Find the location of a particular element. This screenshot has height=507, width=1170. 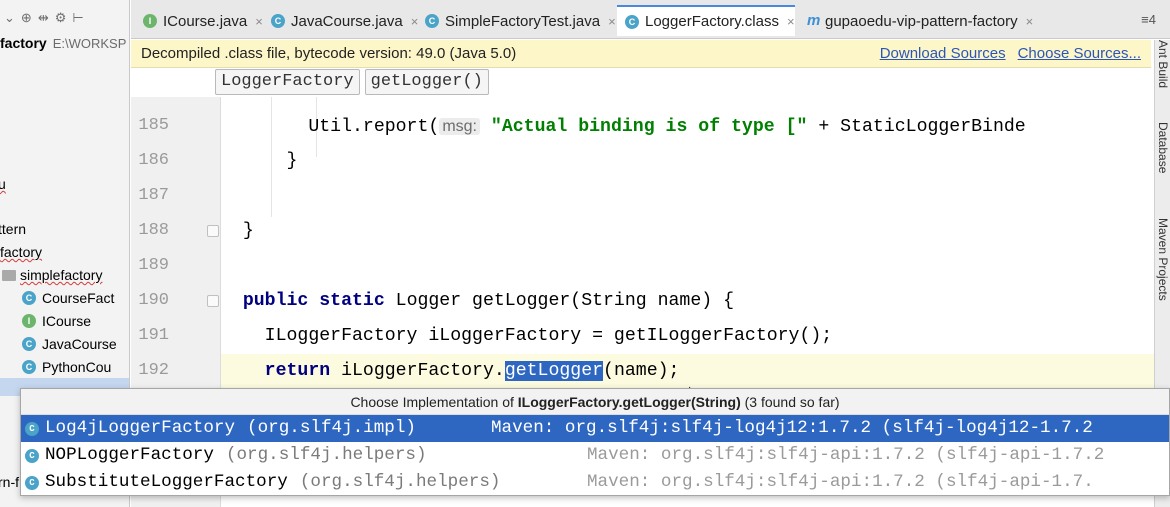

tree-item-label: CourseFact is located at coordinates (78, 298).